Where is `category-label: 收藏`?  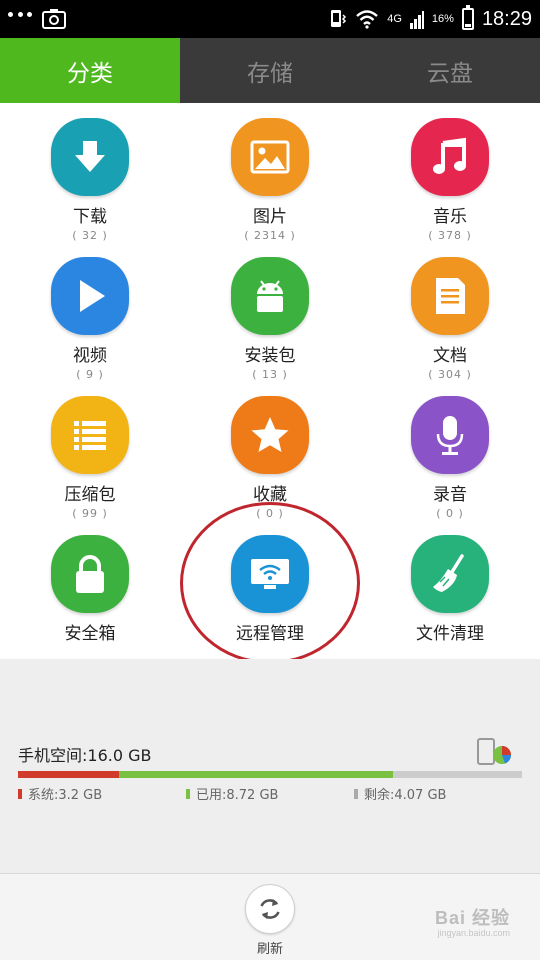 category-label: 收藏 is located at coordinates (270, 495).